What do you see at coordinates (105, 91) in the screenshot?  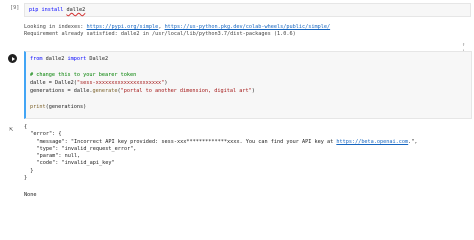 I see `code-function: generate` at bounding box center [105, 91].